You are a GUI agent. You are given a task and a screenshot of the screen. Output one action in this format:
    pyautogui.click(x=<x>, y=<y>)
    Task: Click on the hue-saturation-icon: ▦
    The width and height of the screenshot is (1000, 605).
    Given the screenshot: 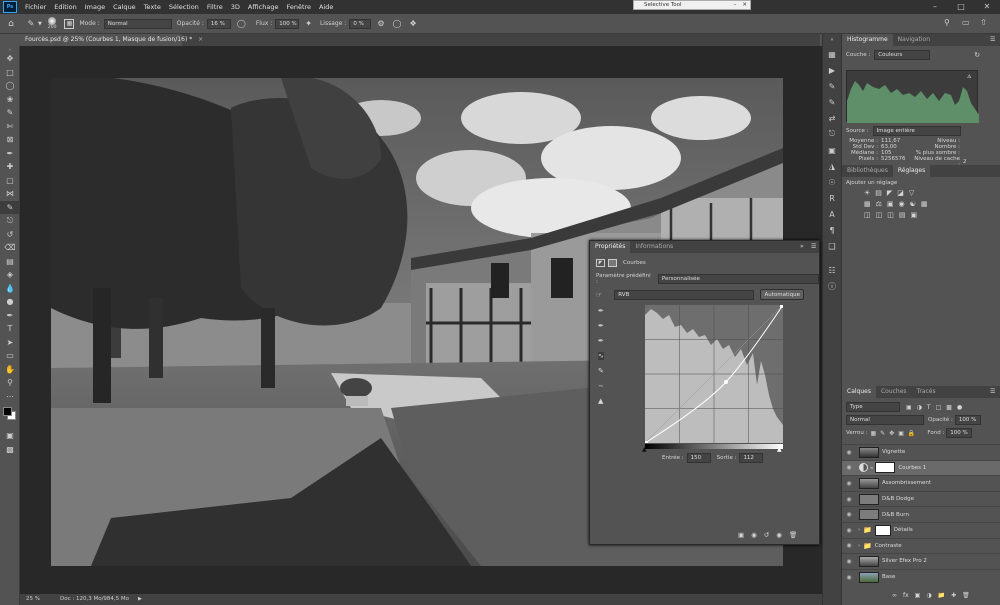 What is the action you would take?
    pyautogui.click(x=867, y=204)
    